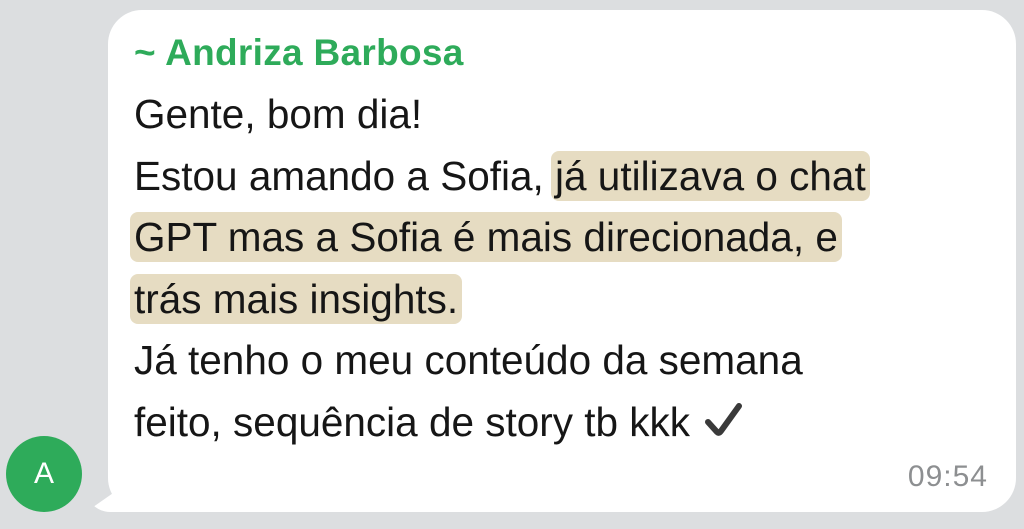 This screenshot has height=529, width=1024. I want to click on avatar-initial: A, so click(43, 473).